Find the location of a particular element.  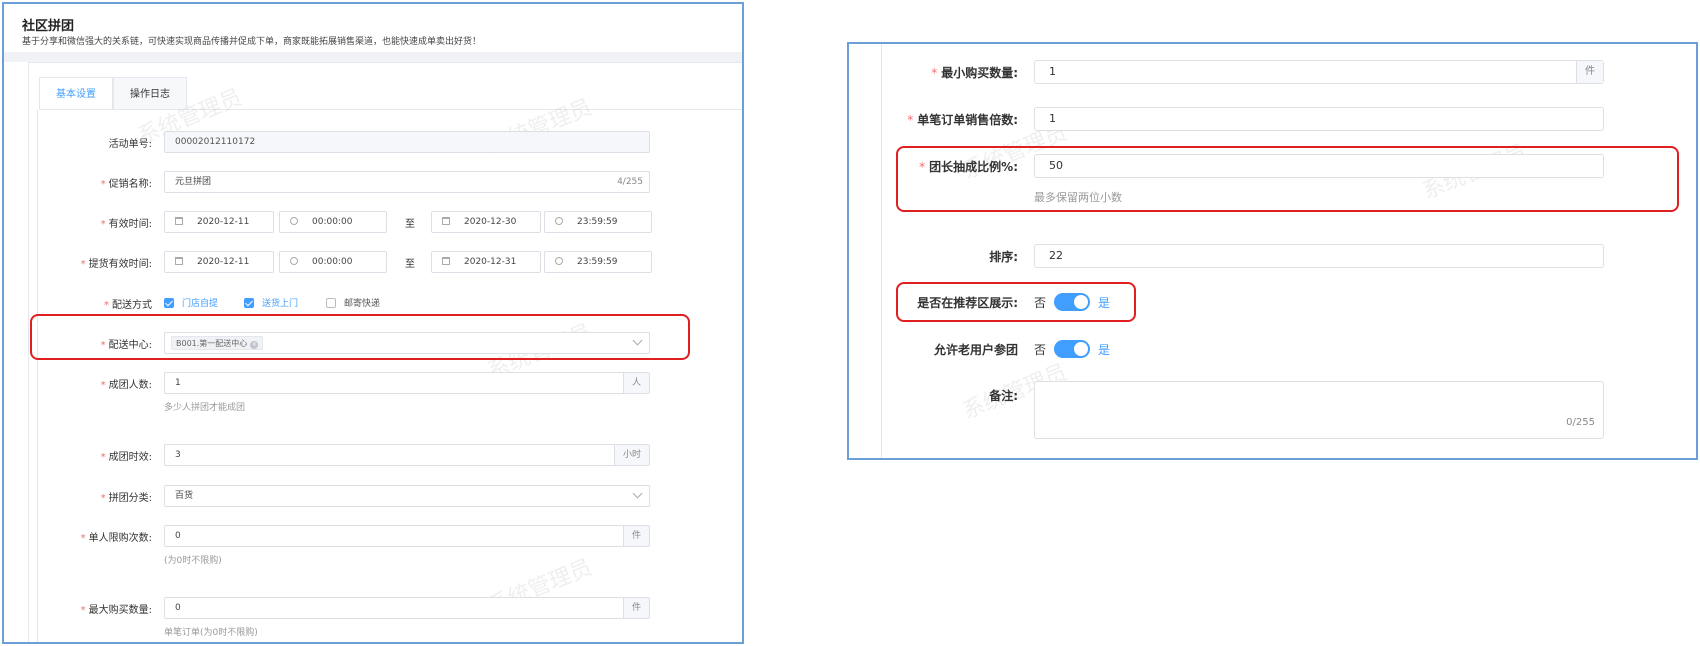

pickup-start-time: 00:00:00 is located at coordinates (333, 262).